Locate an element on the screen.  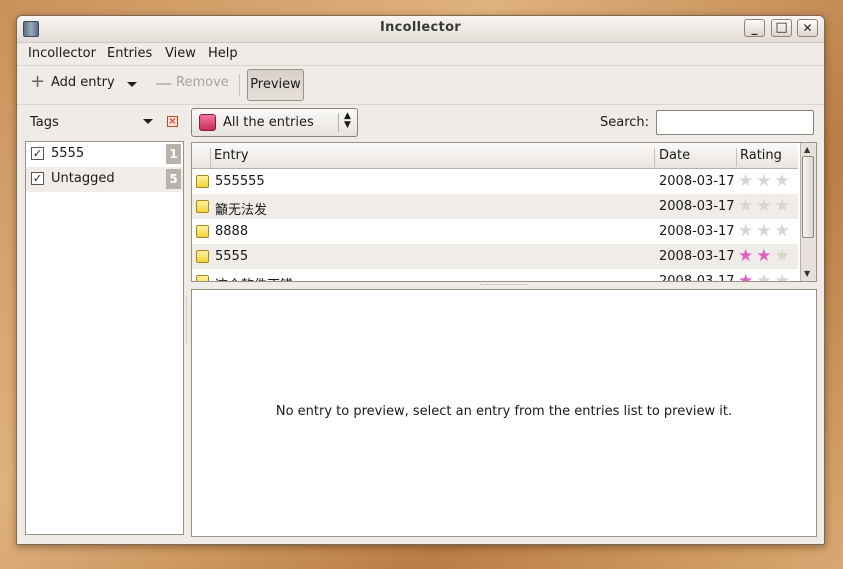
add-entry-dropdown-icon is located at coordinates (132, 84).